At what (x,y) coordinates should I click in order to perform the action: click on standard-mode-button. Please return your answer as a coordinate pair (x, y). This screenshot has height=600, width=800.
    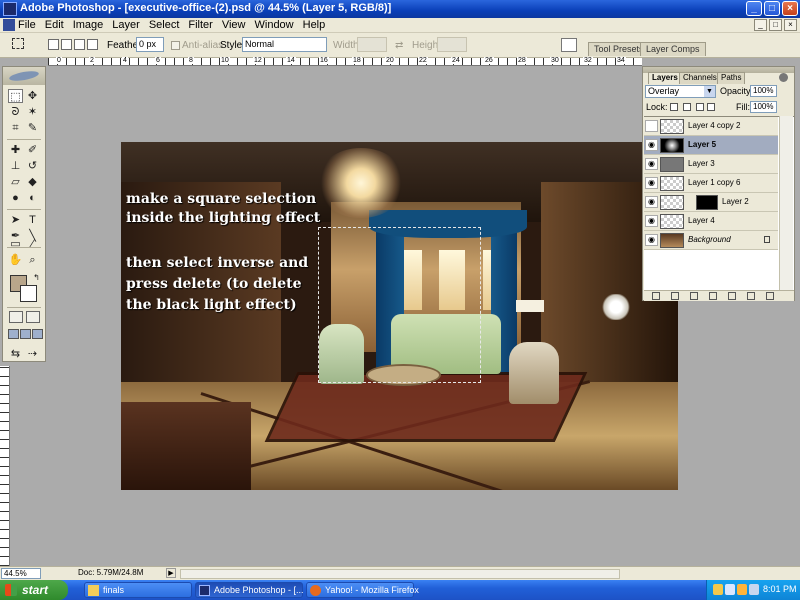
    Looking at the image, I should click on (16, 317).